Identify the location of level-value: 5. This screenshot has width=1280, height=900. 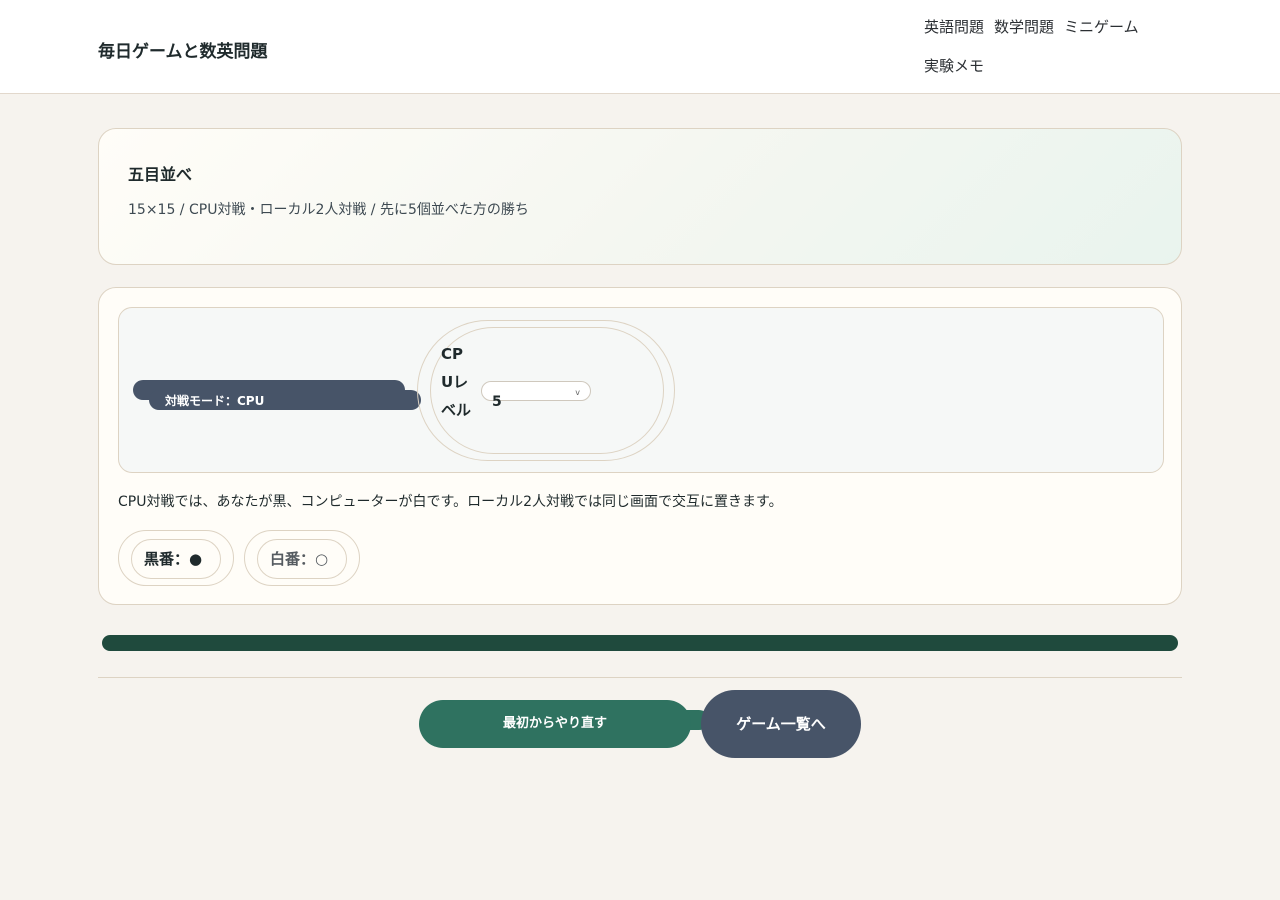
(497, 402).